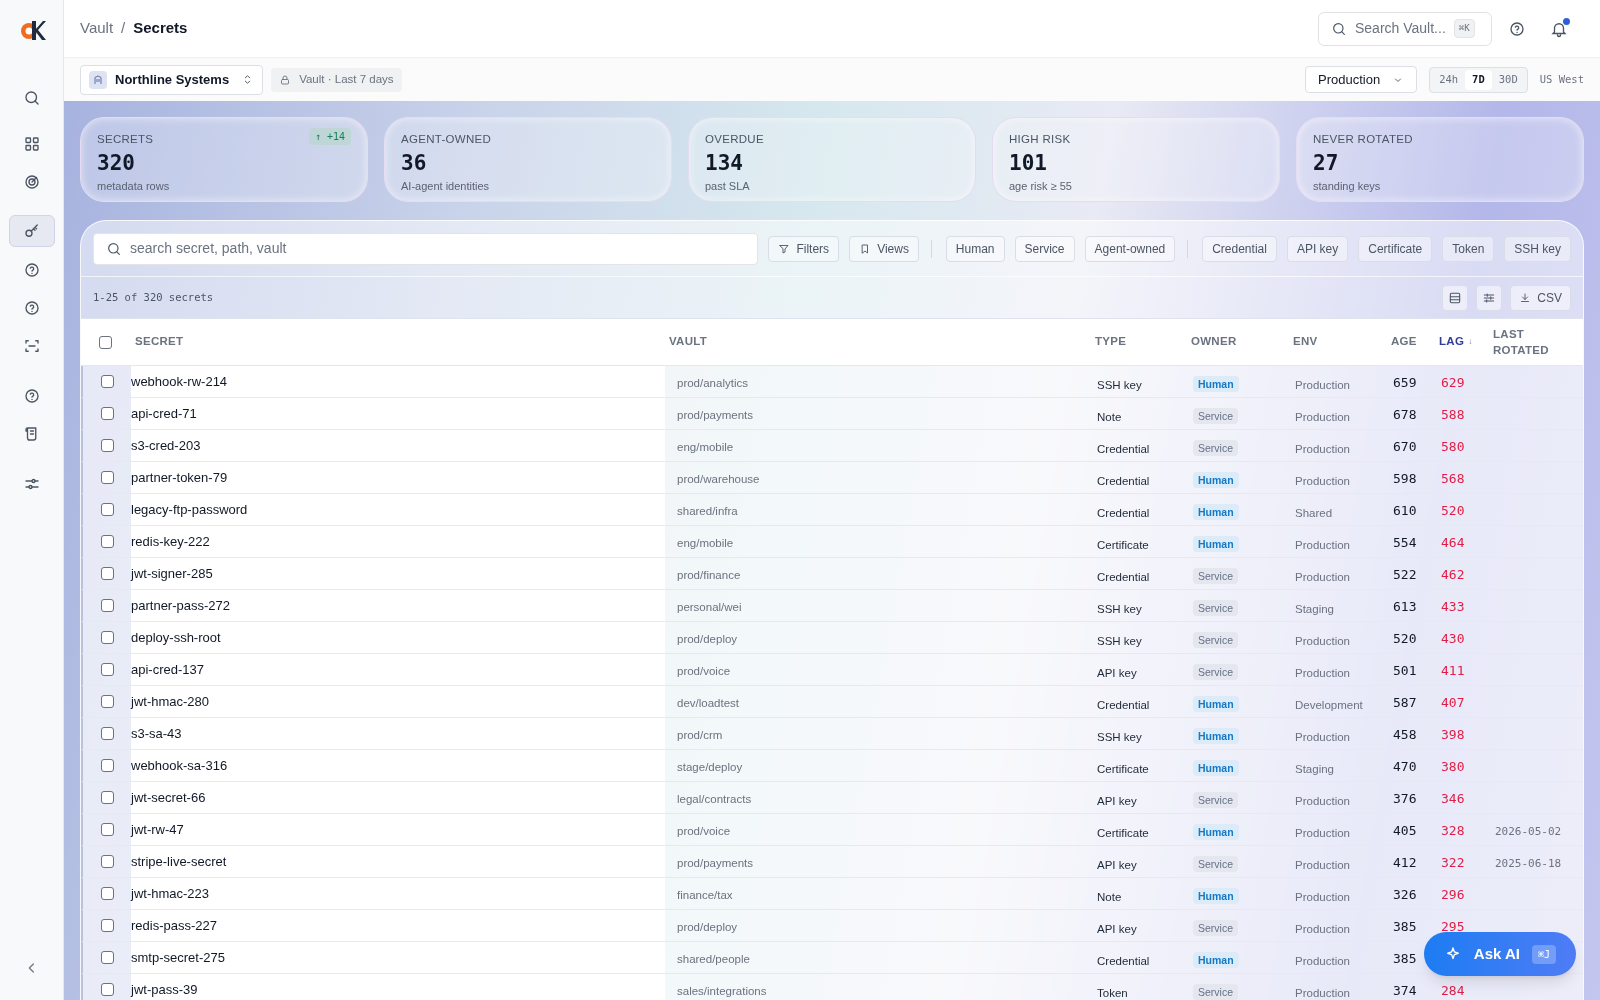 The image size is (1600, 1000). What do you see at coordinates (1528, 863) in the screenshot?
I see `last-rotated-date: 2025-06-18` at bounding box center [1528, 863].